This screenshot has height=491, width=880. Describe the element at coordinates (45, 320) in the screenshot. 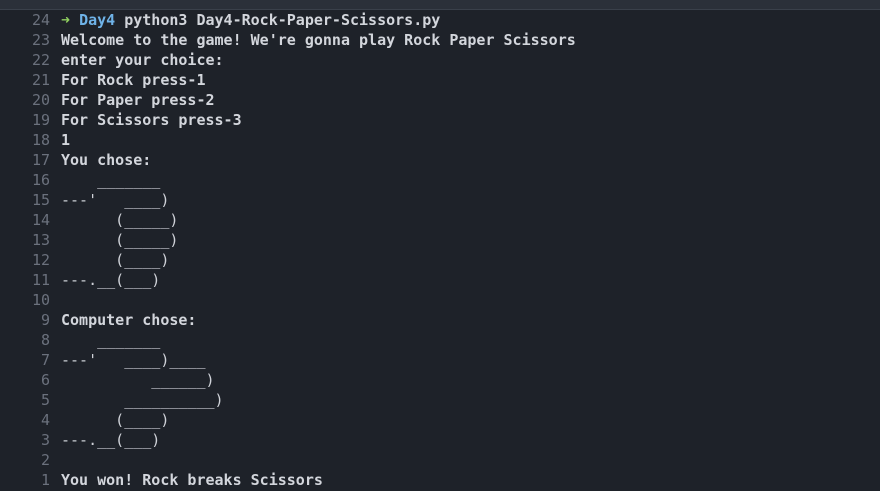

I see `line-number: 9` at that location.